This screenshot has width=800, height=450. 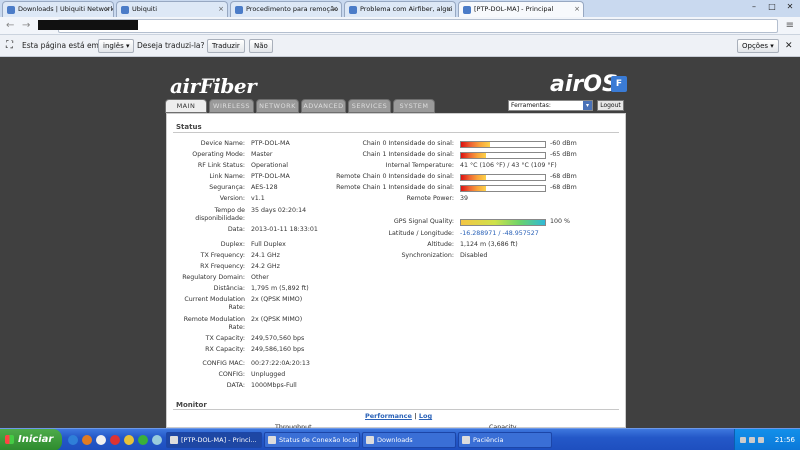 What do you see at coordinates (388, 416) in the screenshot?
I see `performance-link: Performance` at bounding box center [388, 416].